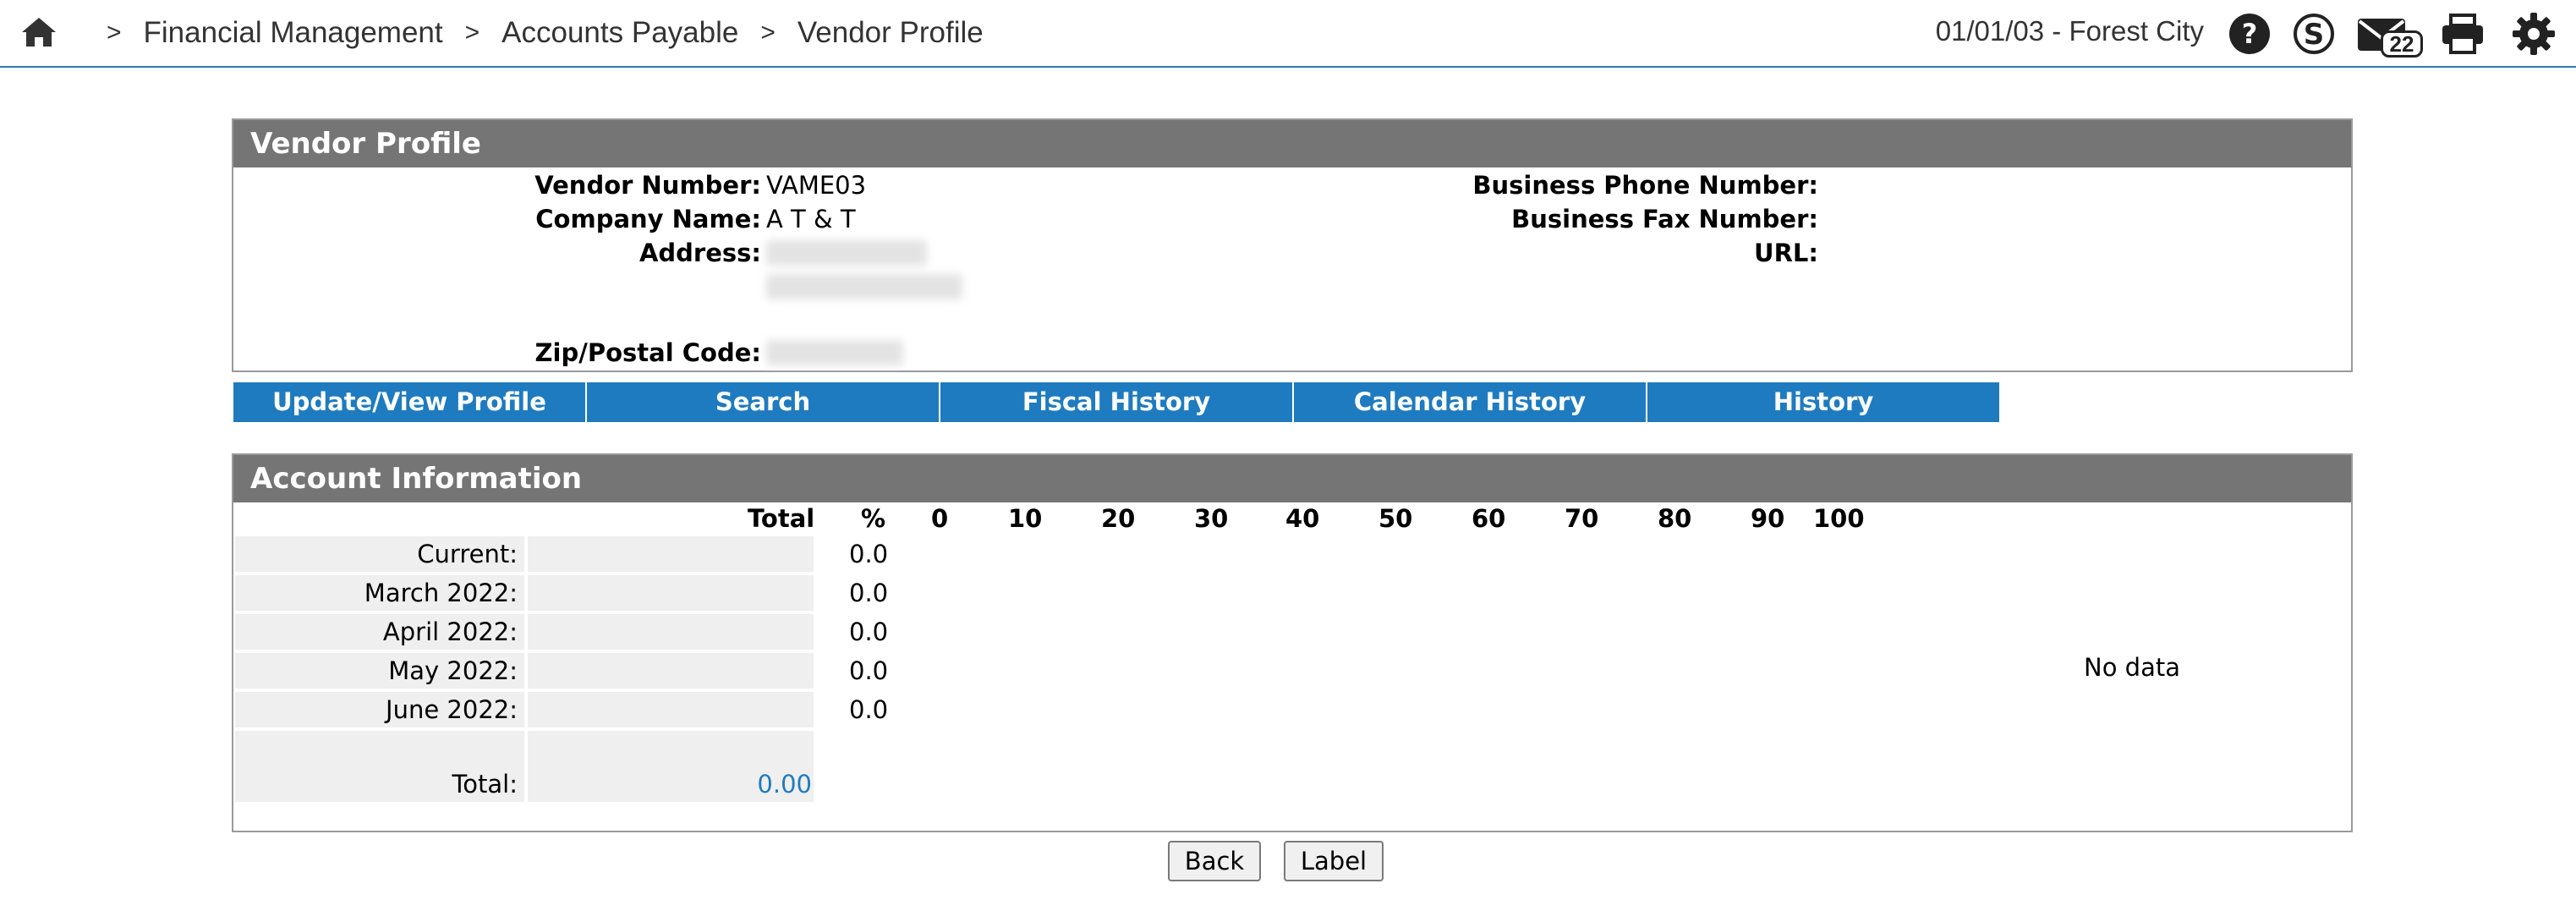 This screenshot has width=2576, height=911. Describe the element at coordinates (763, 402) in the screenshot. I see `tab-search: Search` at that location.